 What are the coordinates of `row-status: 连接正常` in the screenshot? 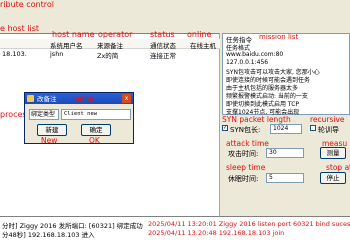 It's located at (163, 56).